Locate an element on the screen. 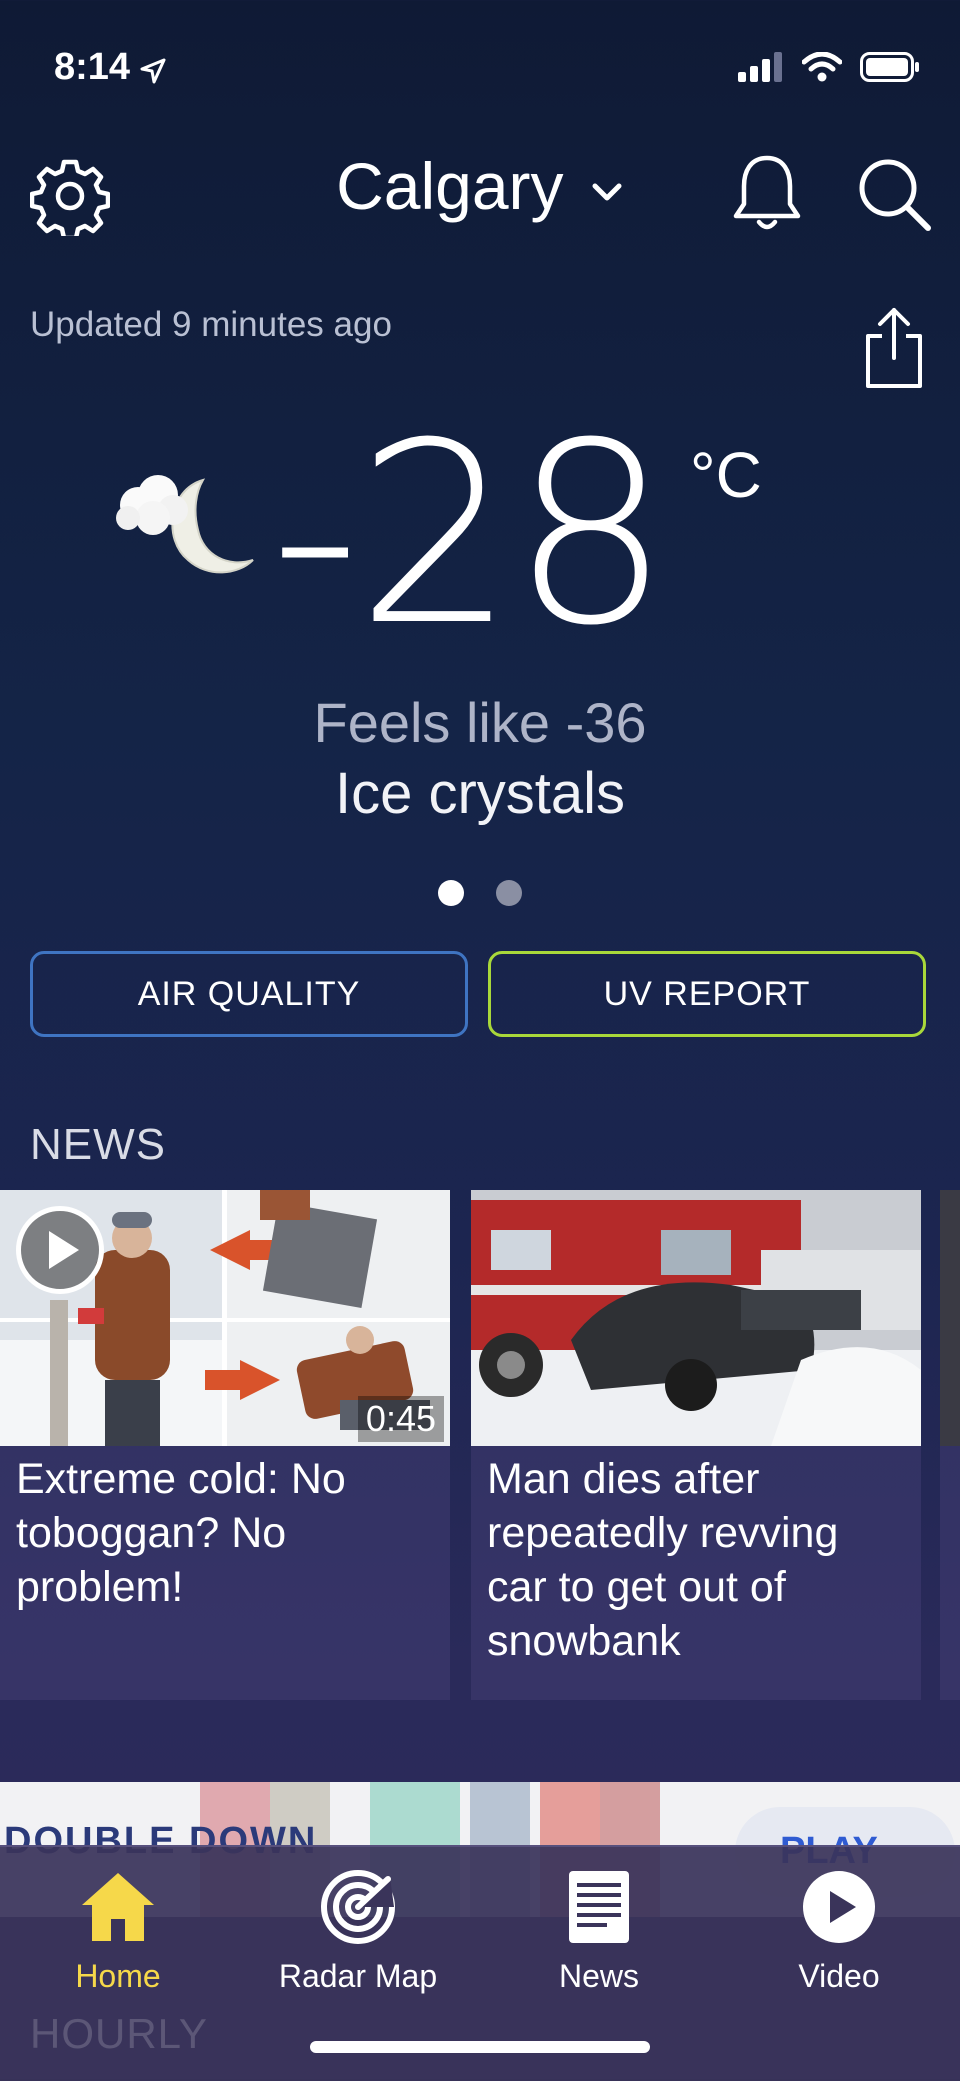 This screenshot has width=960, height=2081. hourly-section-title: HOURLY is located at coordinates (119, 2033).